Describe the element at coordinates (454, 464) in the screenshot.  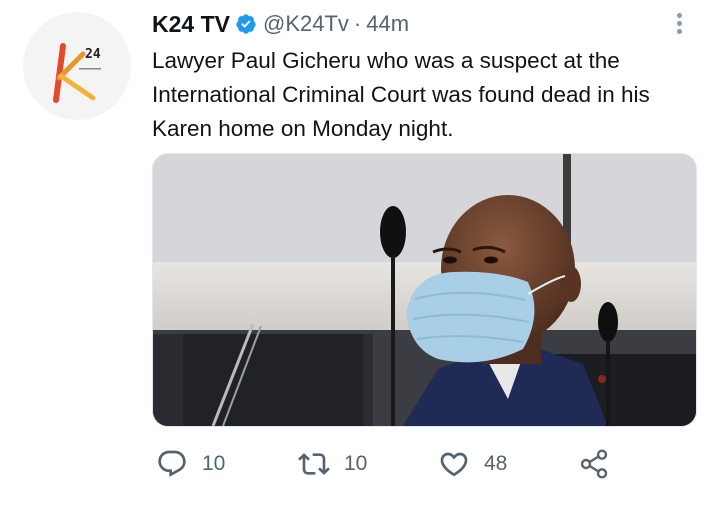
I see `heart-icon` at that location.